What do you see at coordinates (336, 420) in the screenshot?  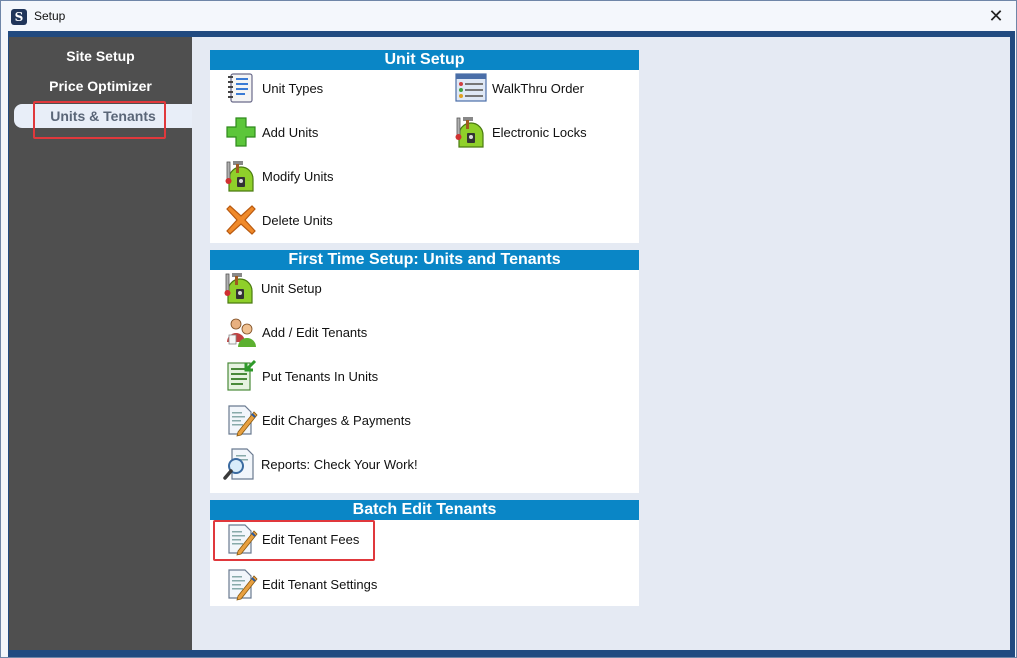 I see `edit-charges-payments-label: Edit Charges & Payments` at bounding box center [336, 420].